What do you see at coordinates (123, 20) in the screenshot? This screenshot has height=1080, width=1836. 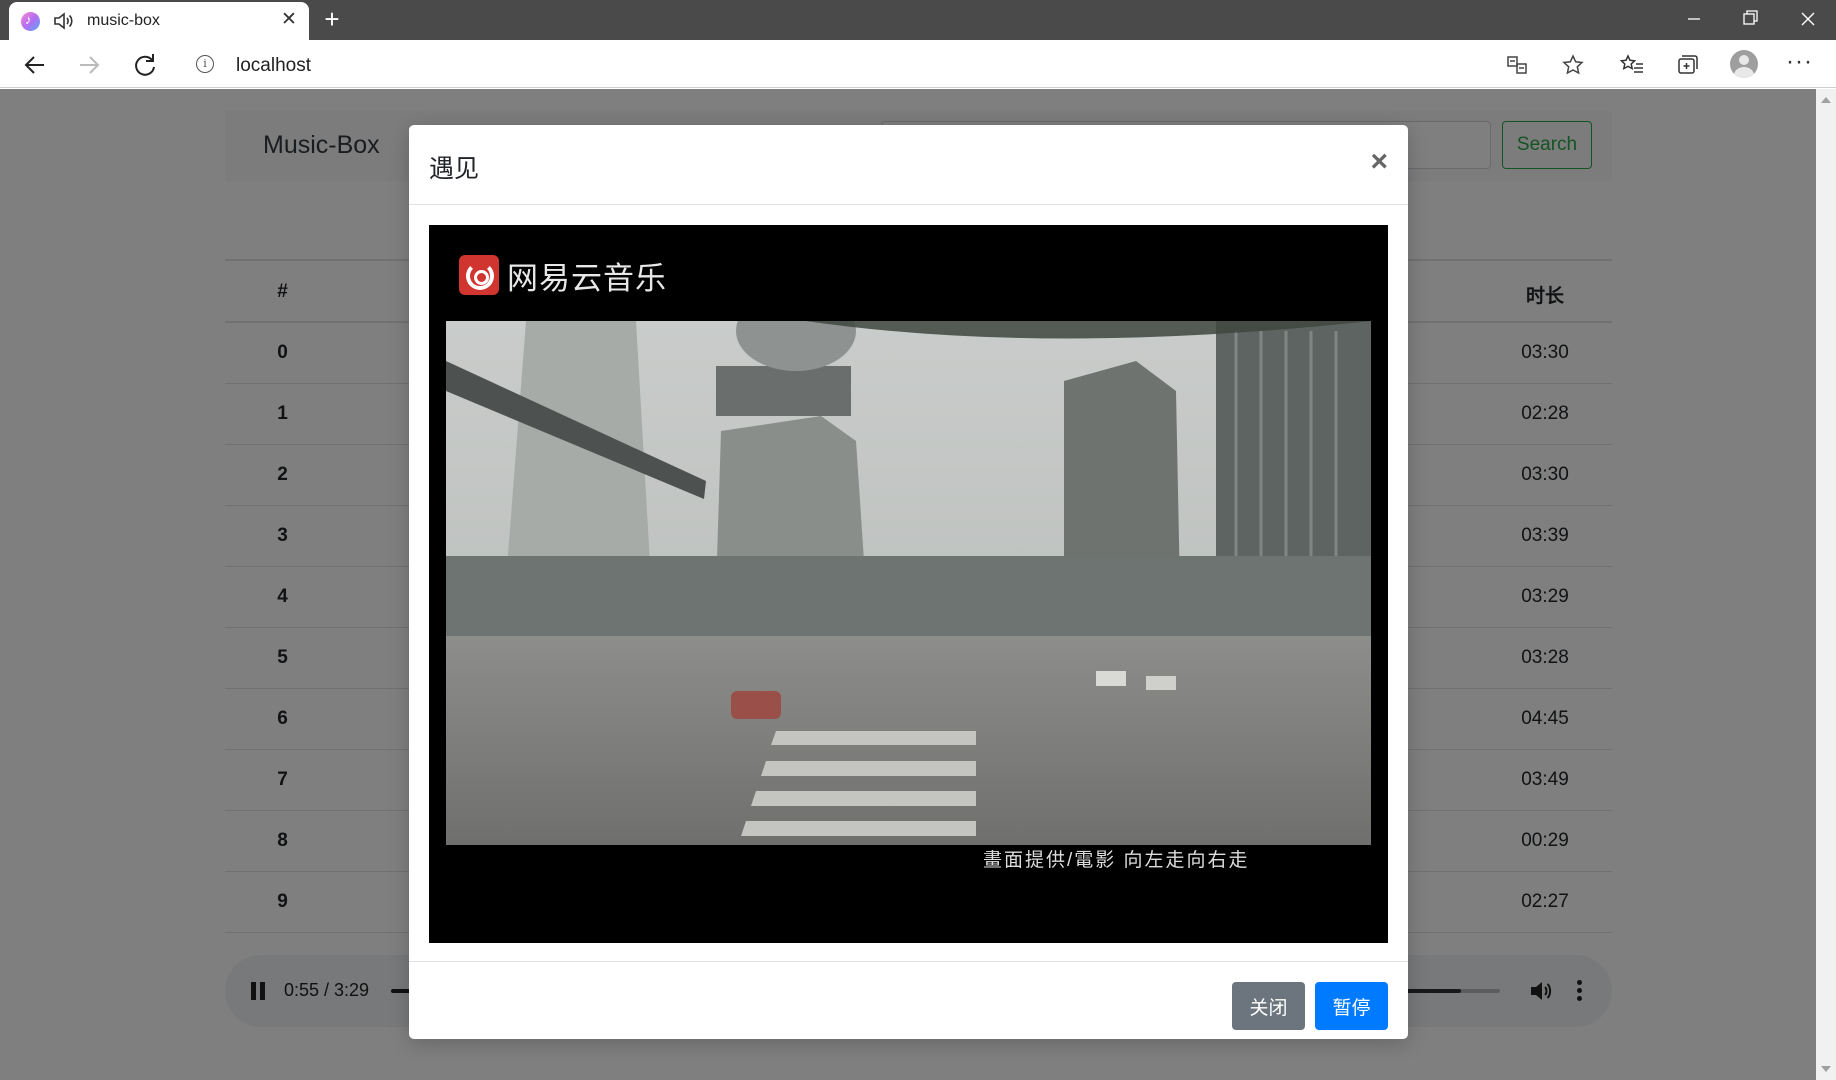 I see `tab-title: music-box` at bounding box center [123, 20].